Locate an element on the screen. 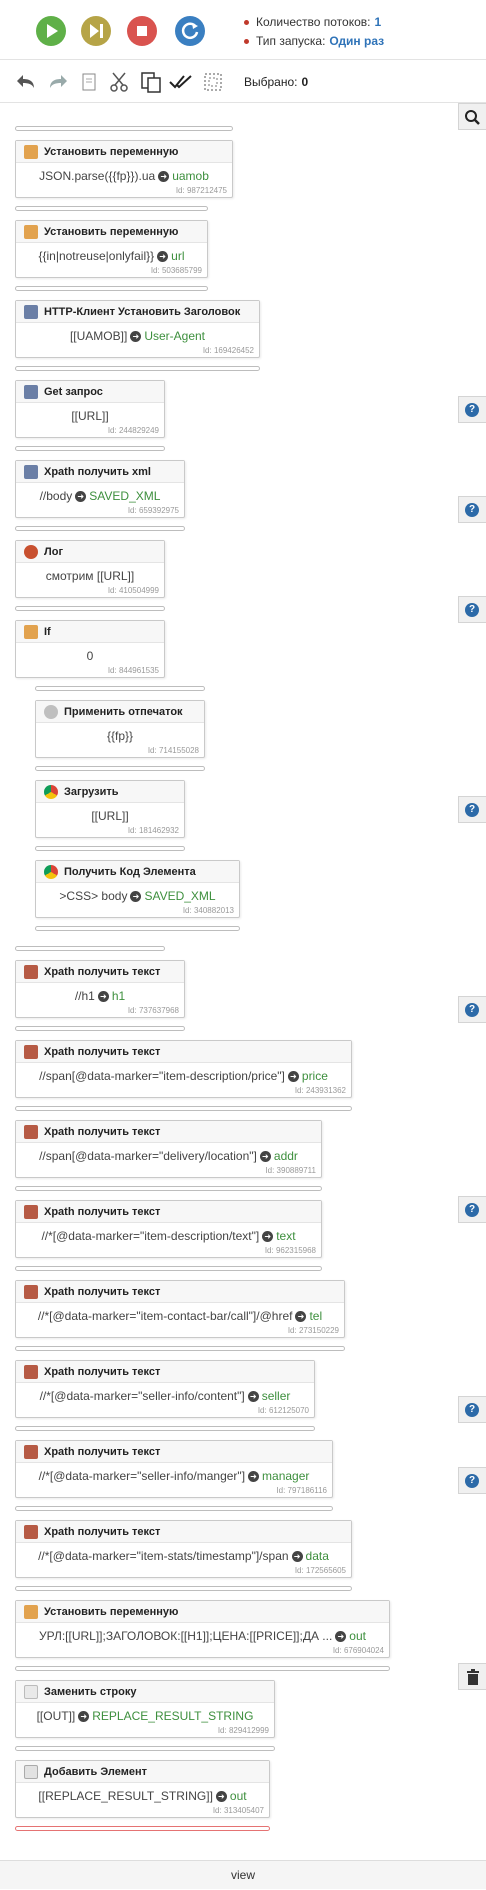 Image resolution: width=486 pixels, height=1890 pixels. paste-icon is located at coordinates (151, 82).